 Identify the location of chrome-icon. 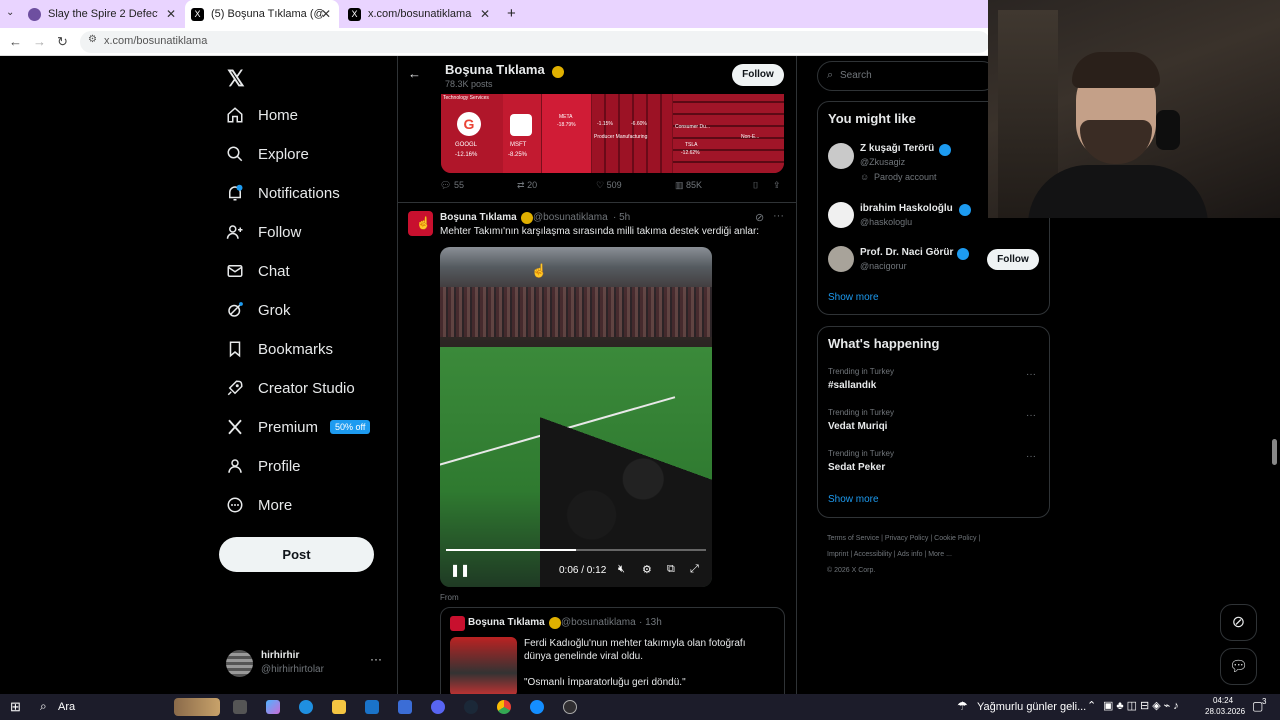
(504, 707).